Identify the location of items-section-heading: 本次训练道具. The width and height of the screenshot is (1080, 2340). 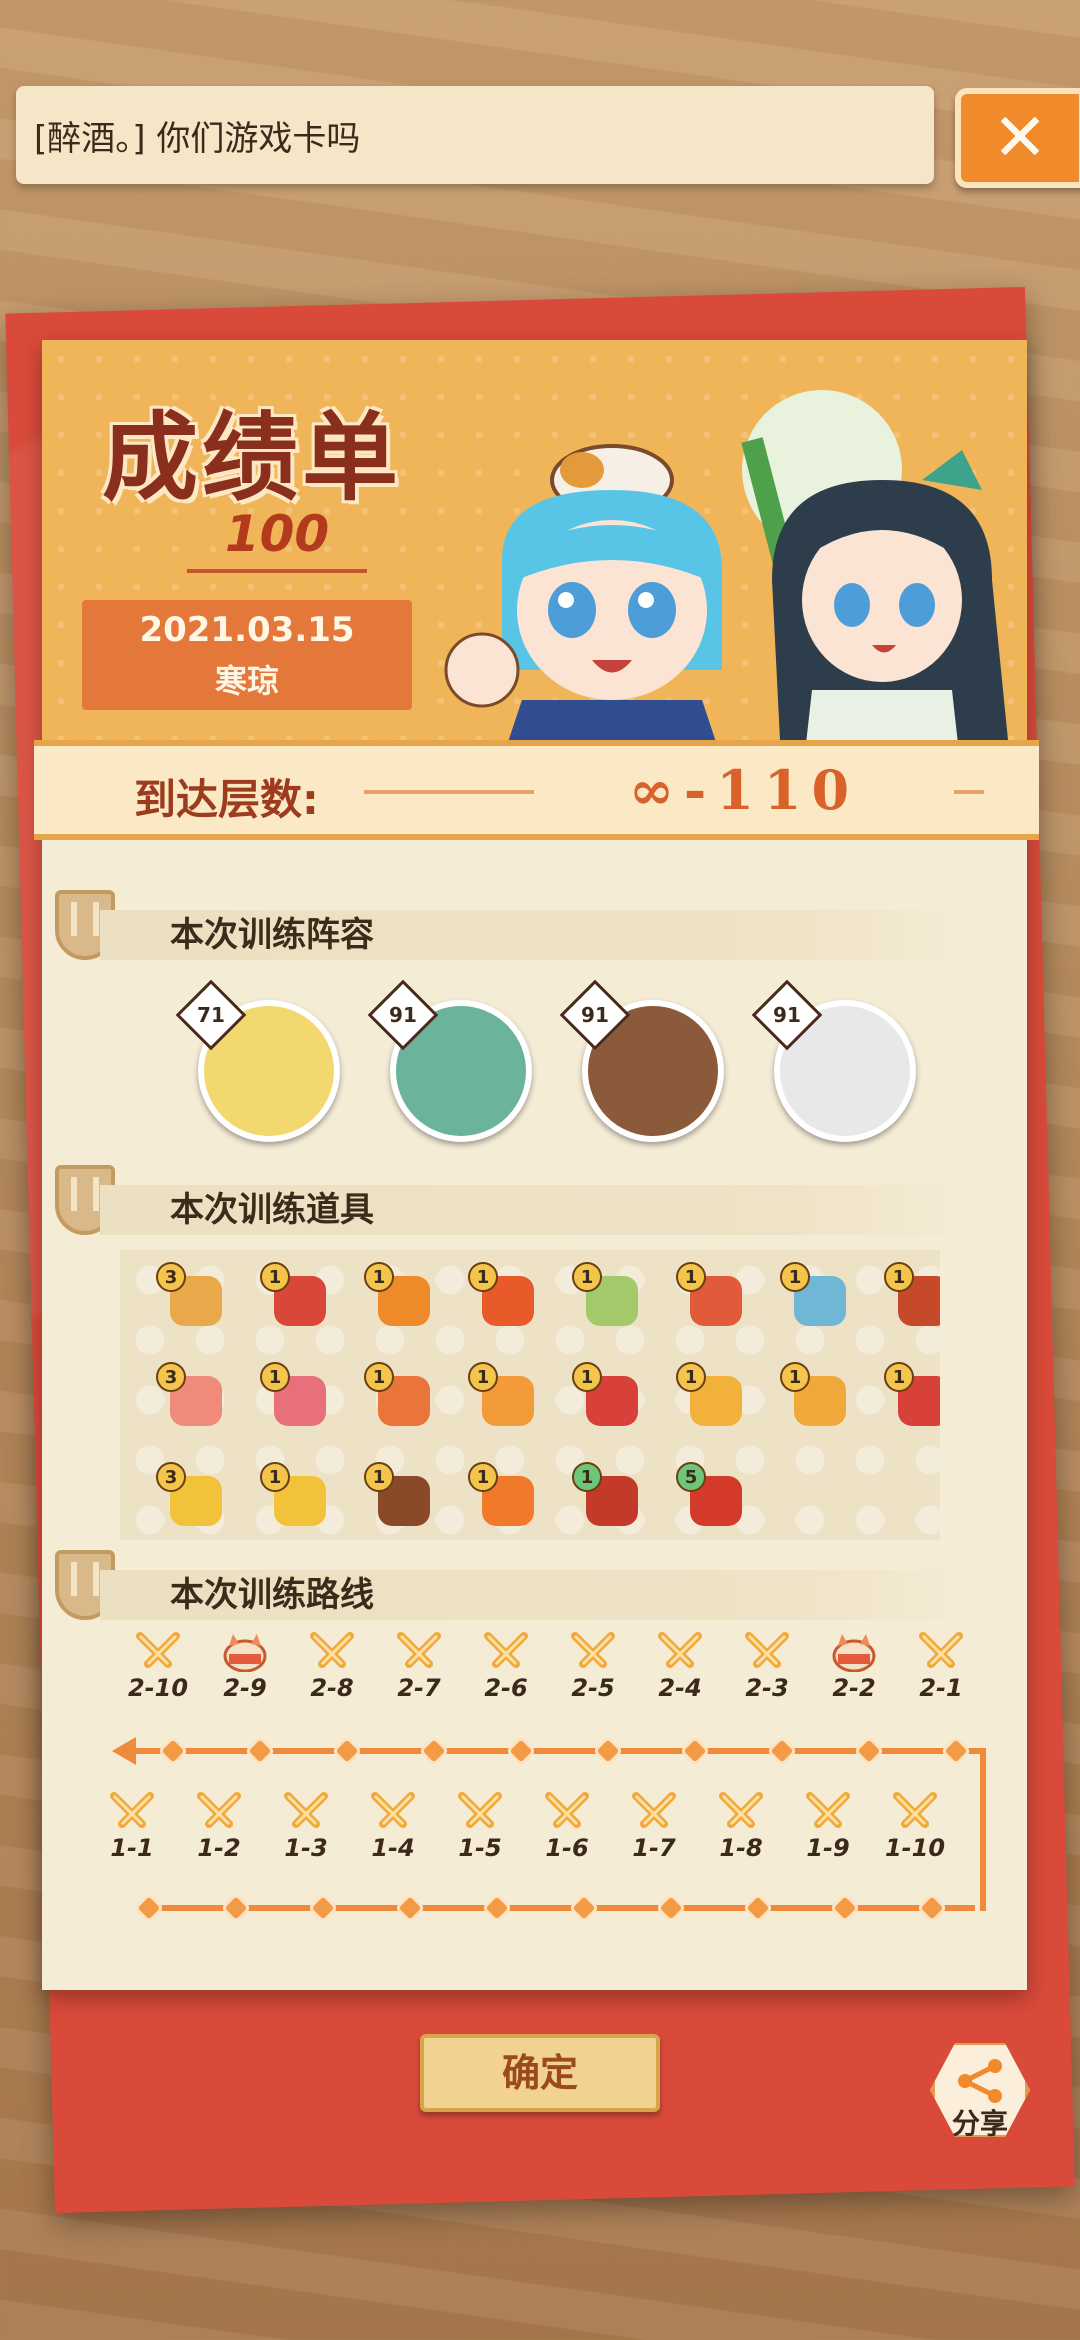
(535, 1210).